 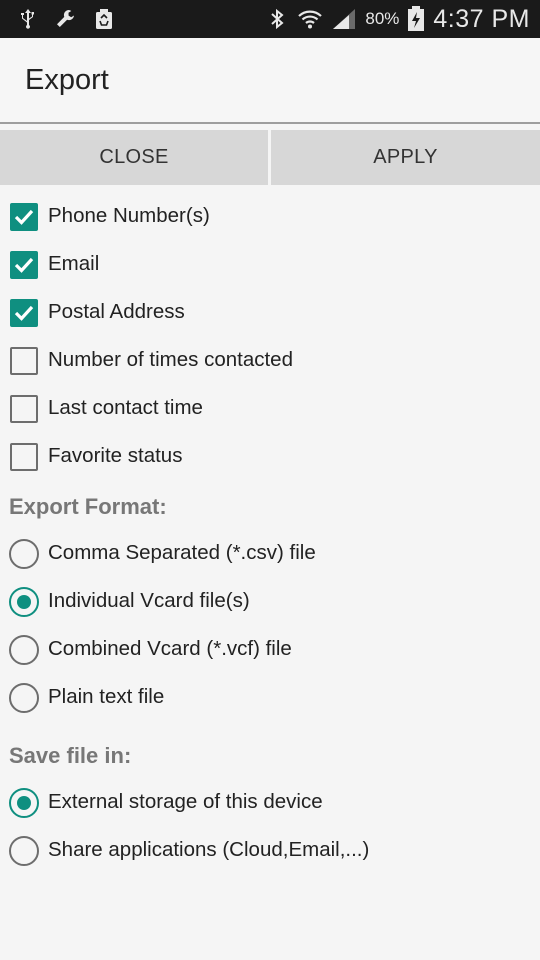 I want to click on save-option-share-applications: Share applications (Cloud,Email,...), so click(x=270, y=851).